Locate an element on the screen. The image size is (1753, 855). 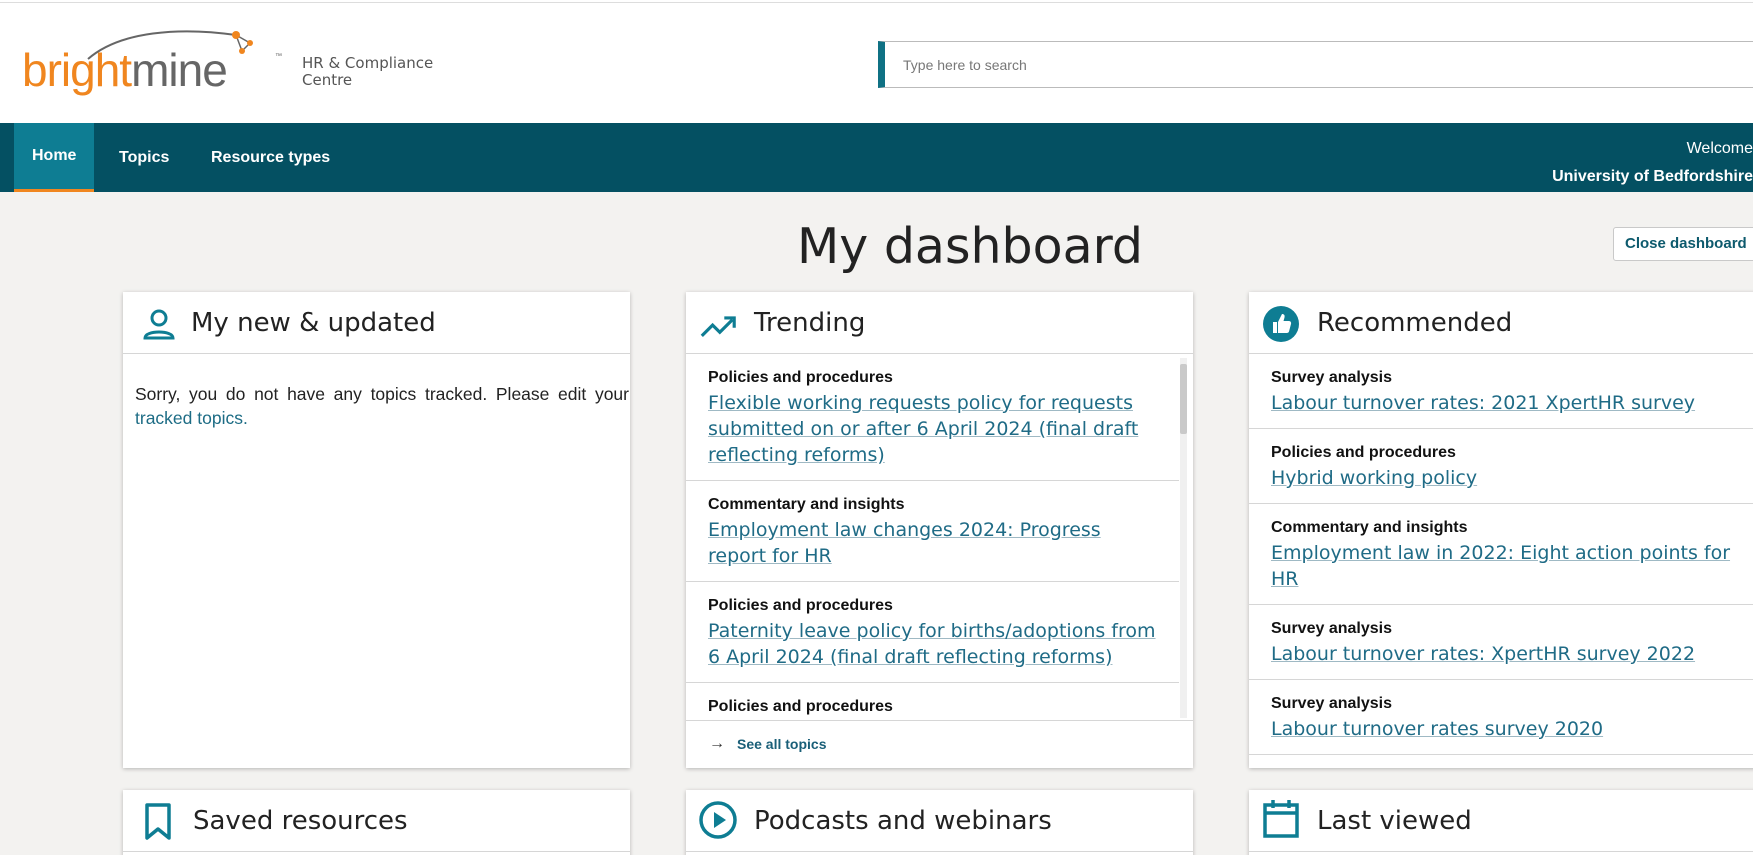
nav-topics: Topics is located at coordinates (144, 157).